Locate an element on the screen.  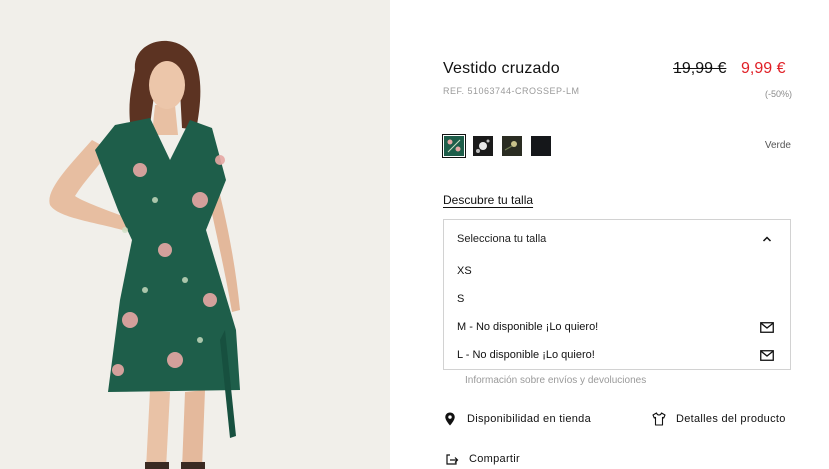
tshirt-icon is located at coordinates (659, 419).